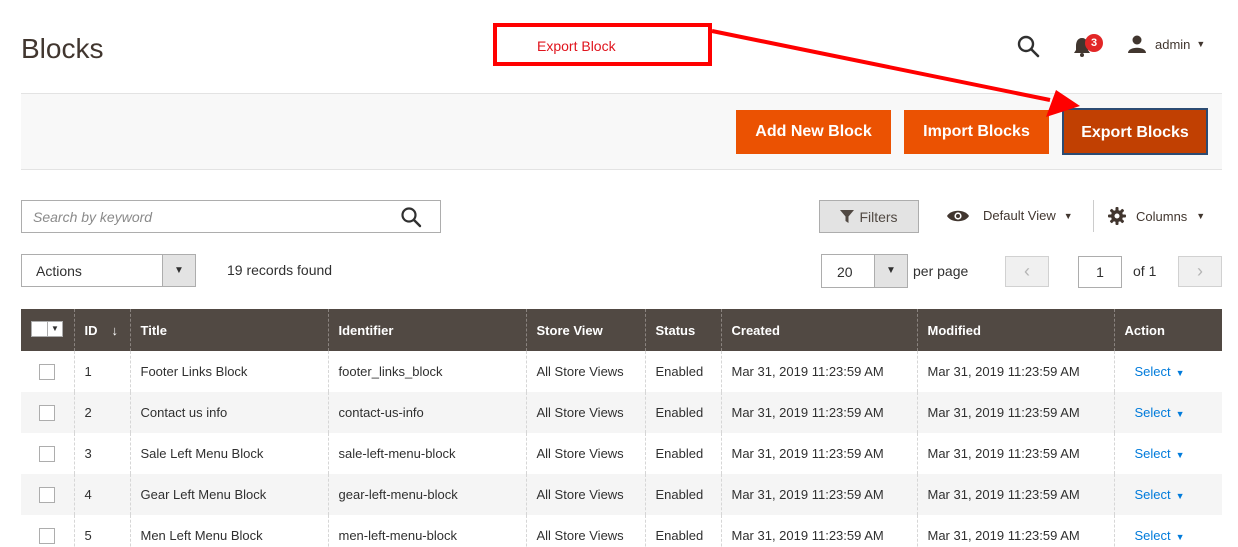  Describe the element at coordinates (813, 132) in the screenshot. I see `add-new-block-button: Add New Block` at that location.